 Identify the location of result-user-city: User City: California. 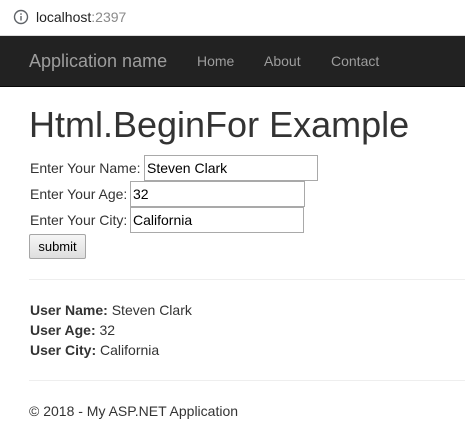
(94, 350).